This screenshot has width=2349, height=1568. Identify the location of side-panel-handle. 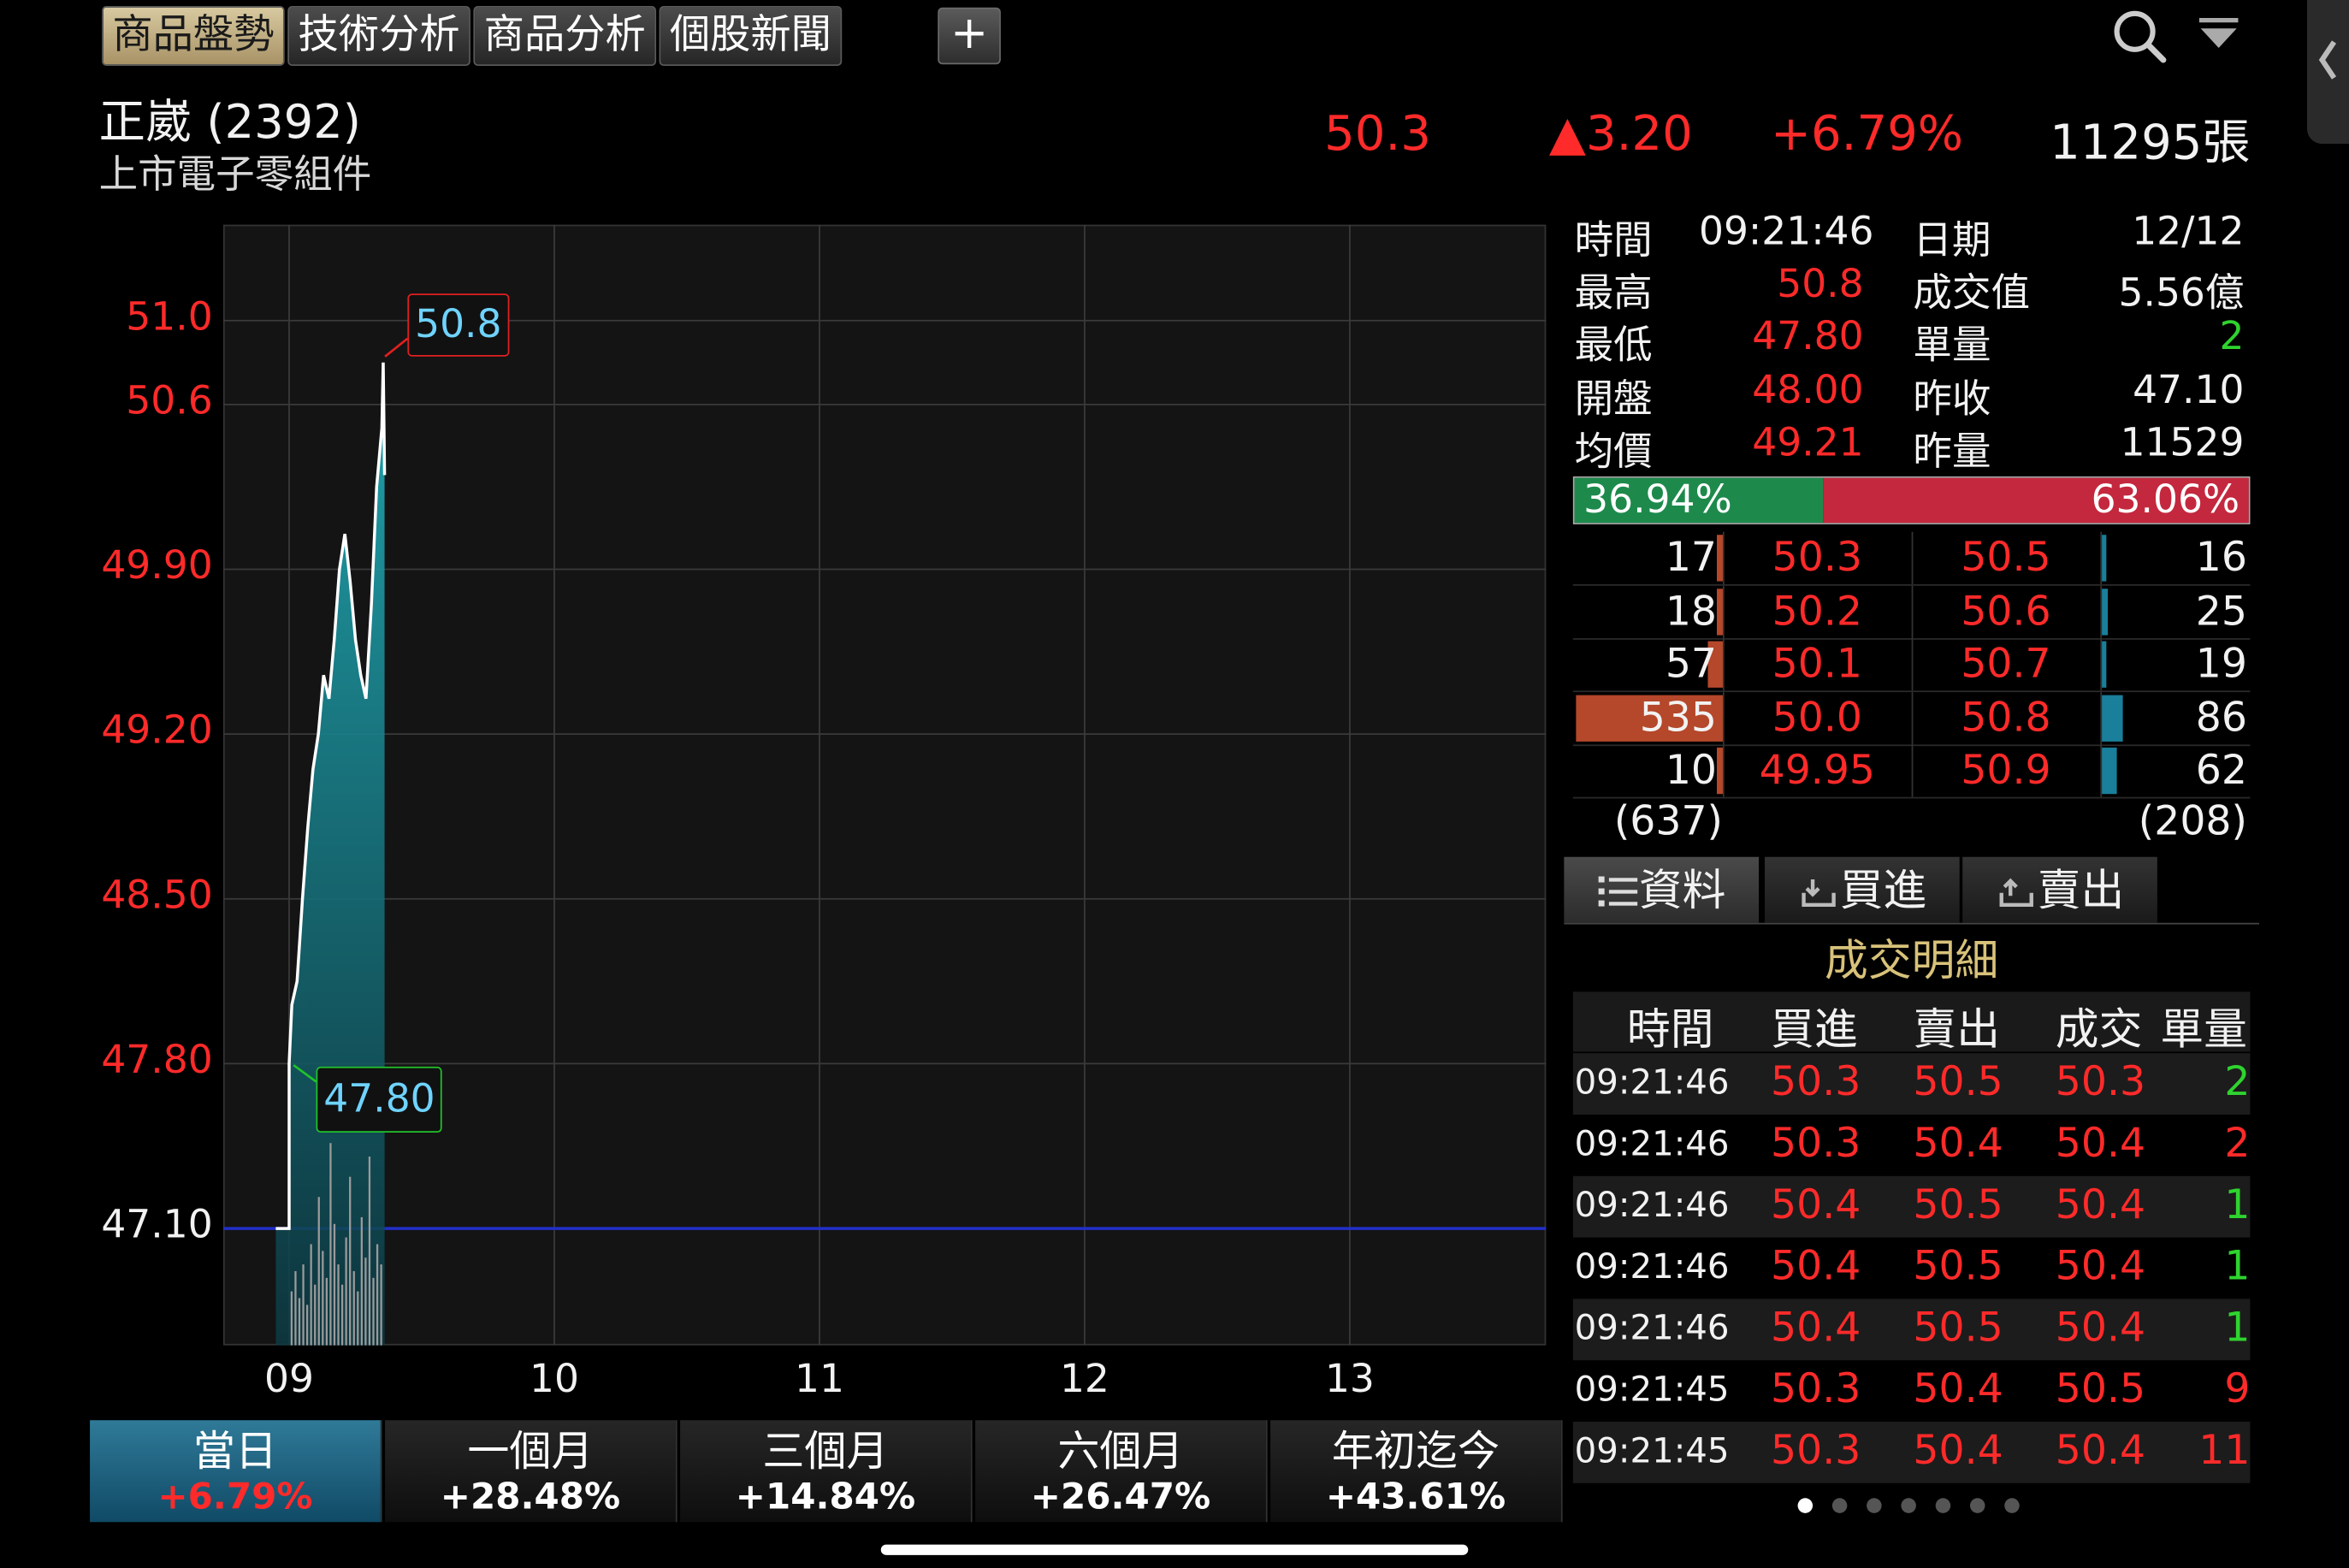
(2328, 72).